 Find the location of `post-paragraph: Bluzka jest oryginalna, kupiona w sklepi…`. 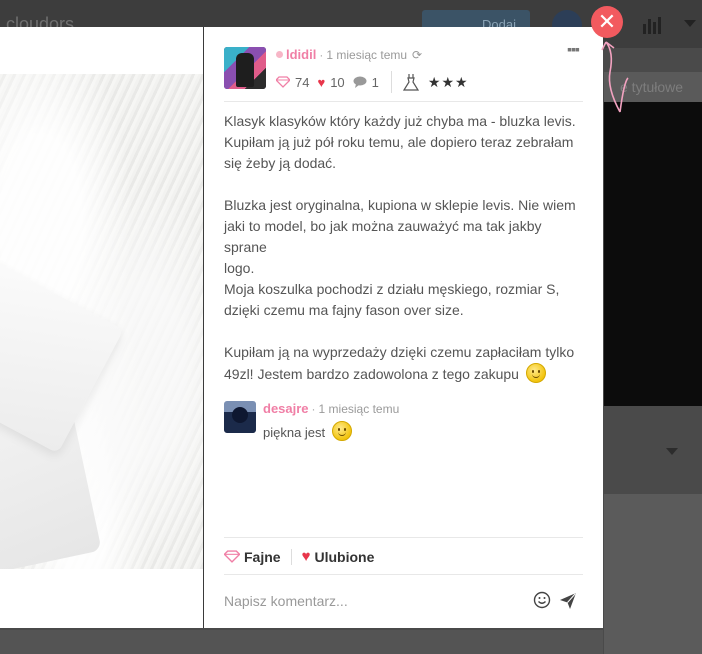

post-paragraph: Bluzka jest oryginalna, kupiona w sklepi… is located at coordinates (405, 258).